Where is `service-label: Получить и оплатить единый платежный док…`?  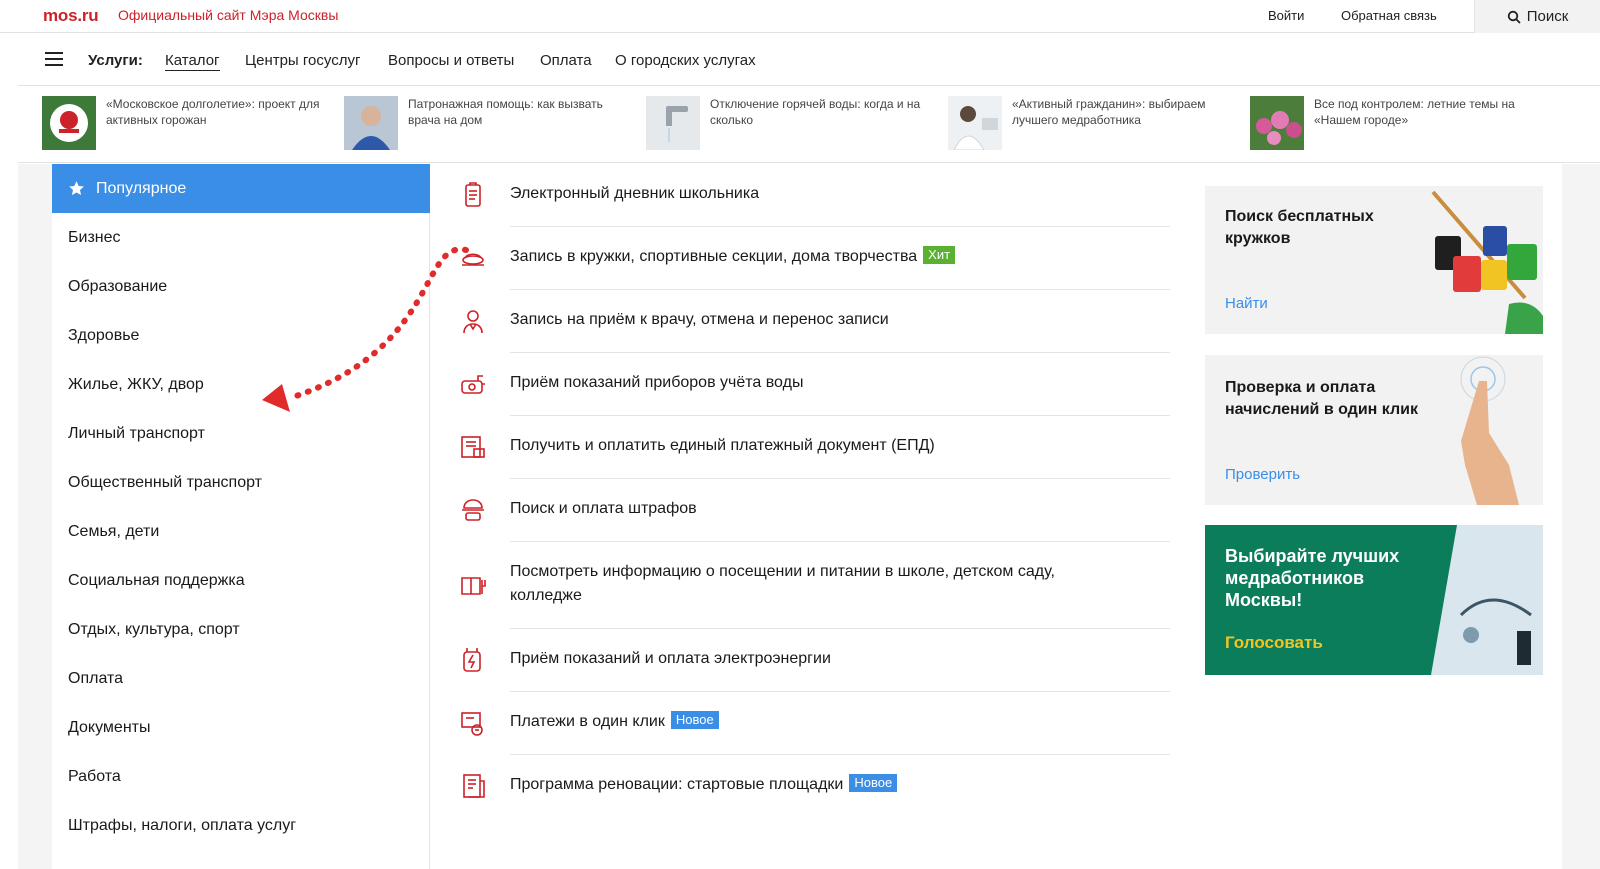
service-label: Получить и оплатить единый платежный док… is located at coordinates (722, 445).